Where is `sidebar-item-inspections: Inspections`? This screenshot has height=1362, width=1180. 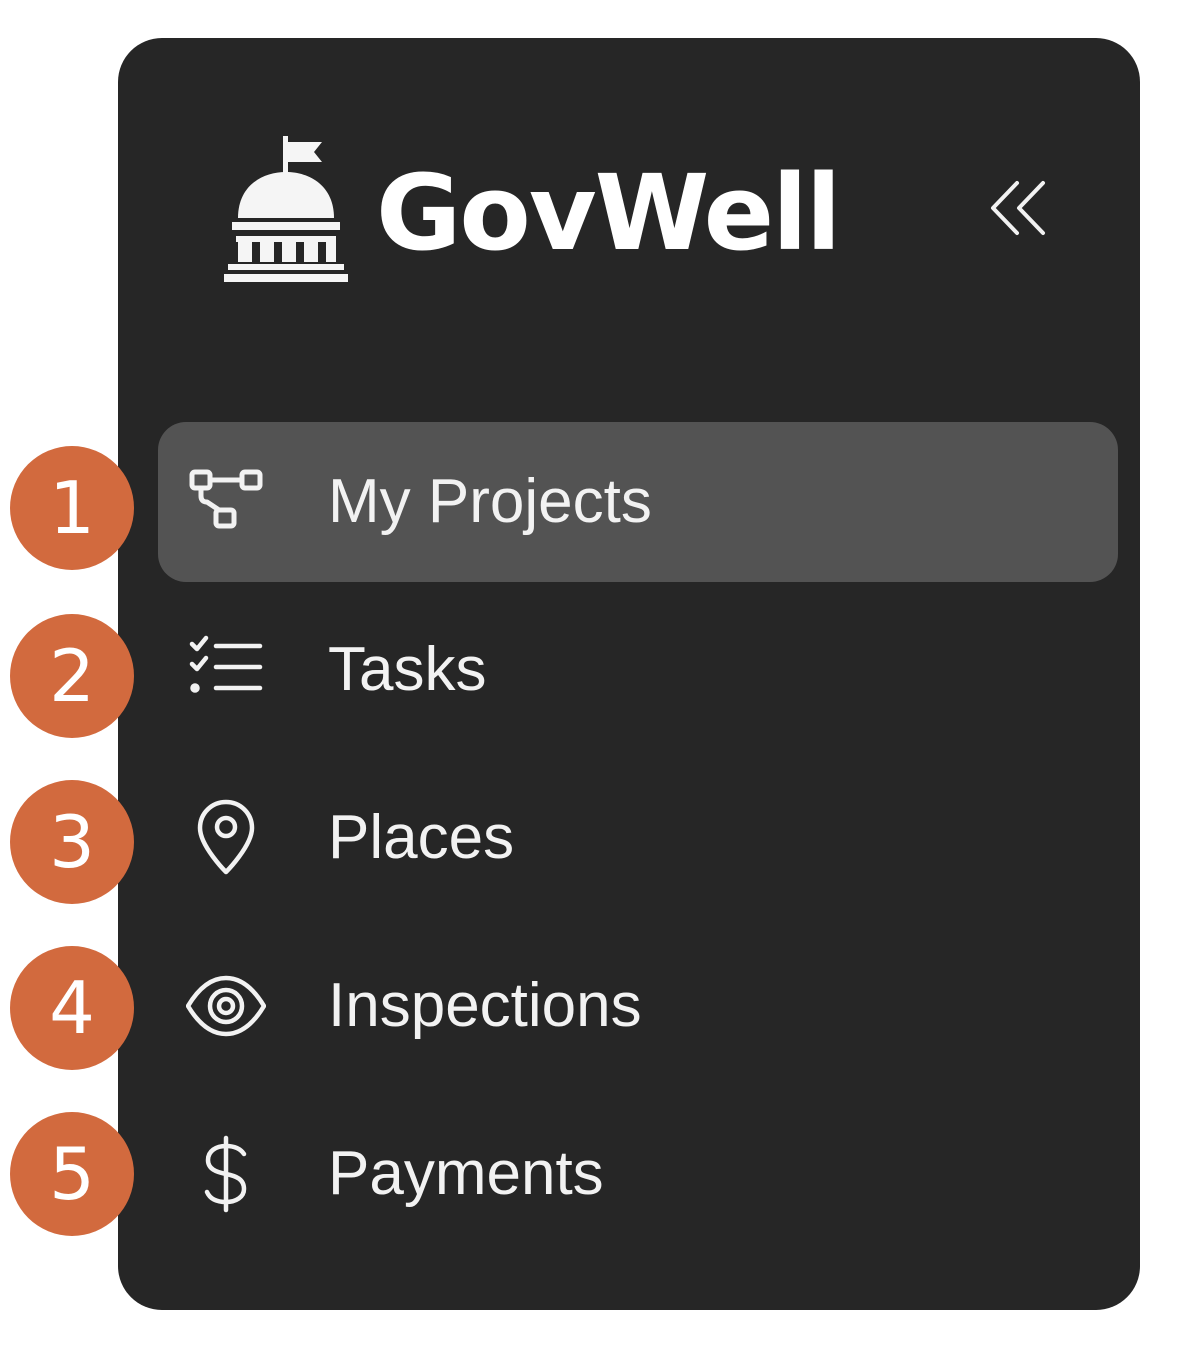
sidebar-item-inspections: Inspections is located at coordinates (638, 1006).